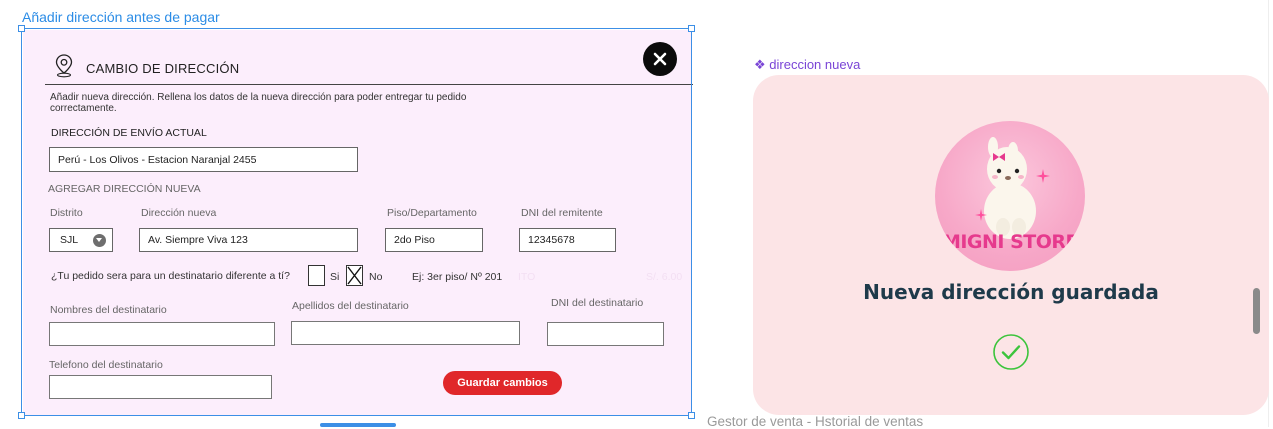  What do you see at coordinates (358, 425) in the screenshot?
I see `frame-tab-indicator` at bounding box center [358, 425].